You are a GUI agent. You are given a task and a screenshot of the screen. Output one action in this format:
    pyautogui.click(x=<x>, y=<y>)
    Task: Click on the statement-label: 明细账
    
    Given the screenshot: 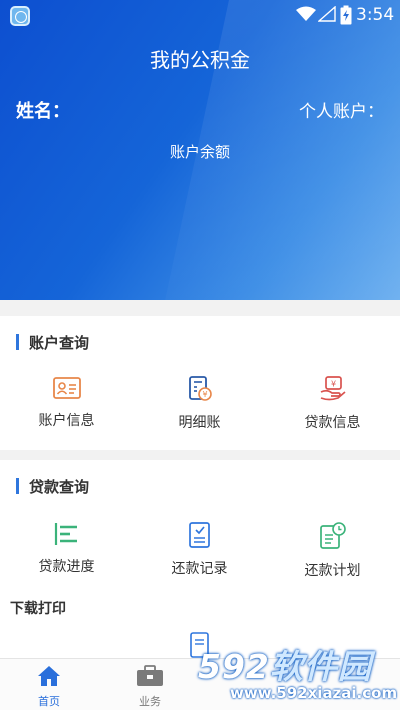 What is the action you would take?
    pyautogui.click(x=199, y=423)
    